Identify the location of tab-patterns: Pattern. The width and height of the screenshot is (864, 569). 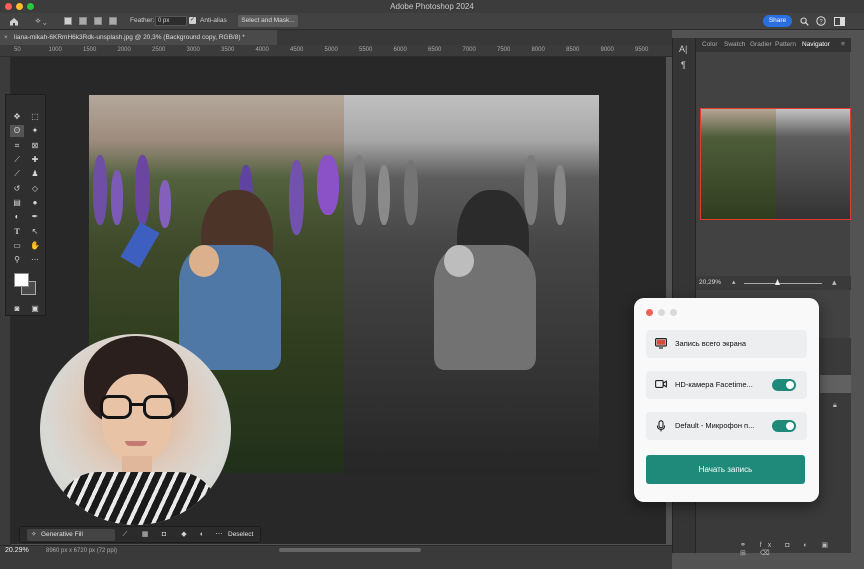
(785, 44).